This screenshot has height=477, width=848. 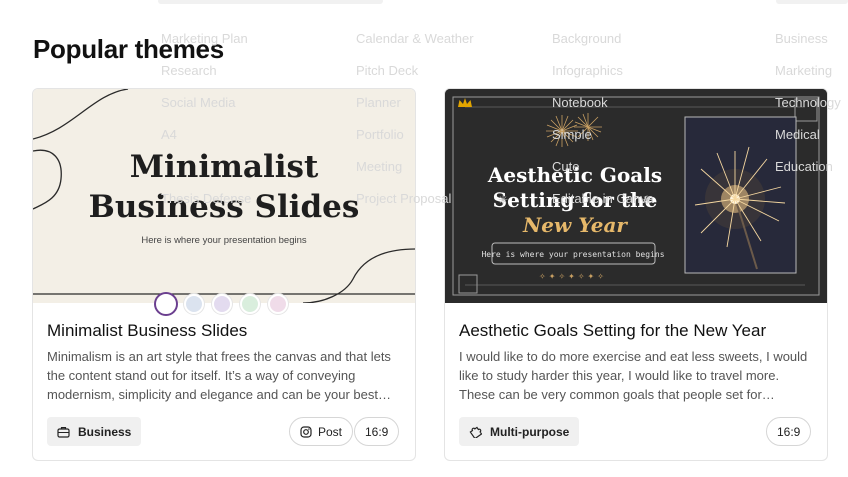 I want to click on slide-title-line3: New Year, so click(x=575, y=225).